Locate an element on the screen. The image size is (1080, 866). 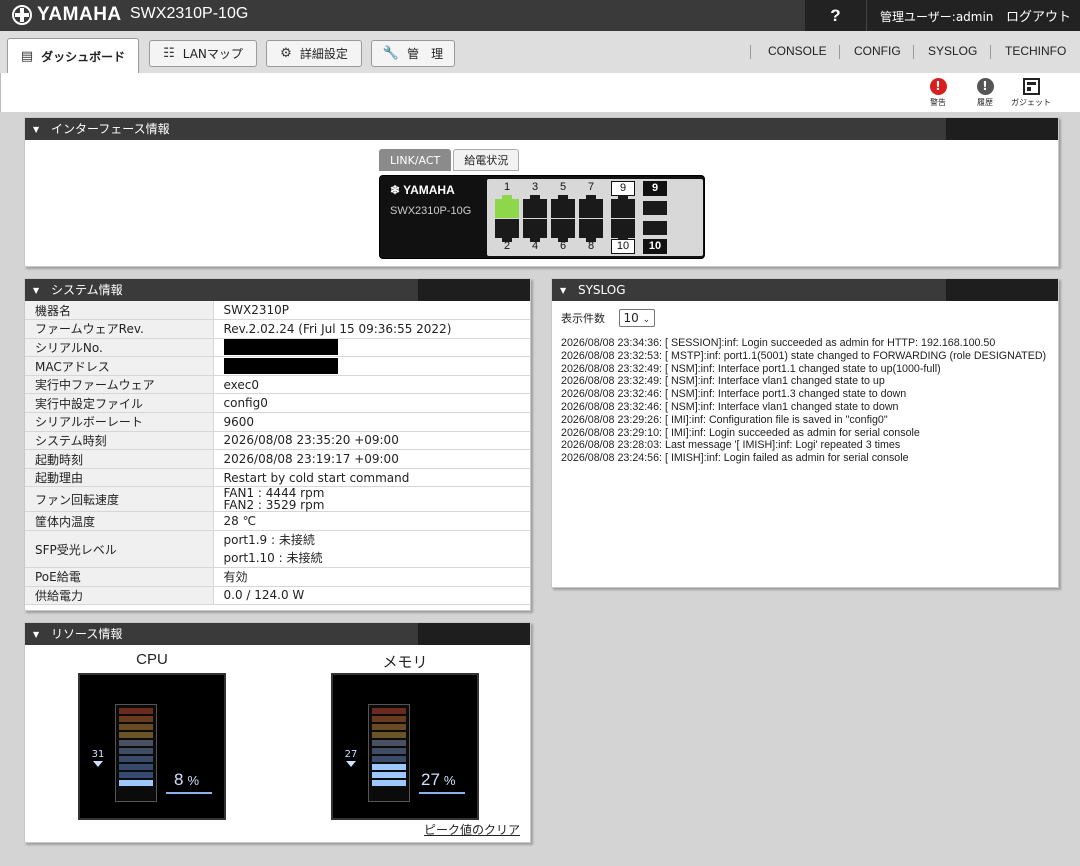
port-number: 4 is located at coordinates (535, 246).